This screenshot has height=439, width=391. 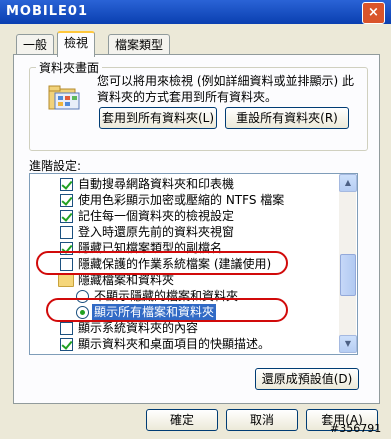 I want to click on scrollbar-thumb, so click(x=348, y=275).